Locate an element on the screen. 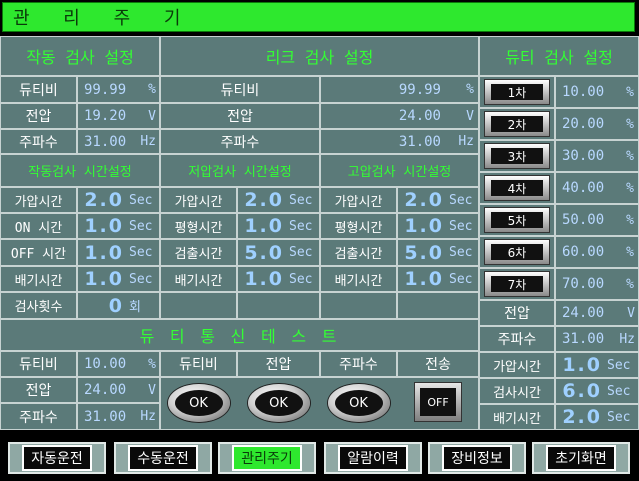 Image resolution: width=639 pixels, height=481 pixels. action-setting-unit: % is located at coordinates (148, 89).